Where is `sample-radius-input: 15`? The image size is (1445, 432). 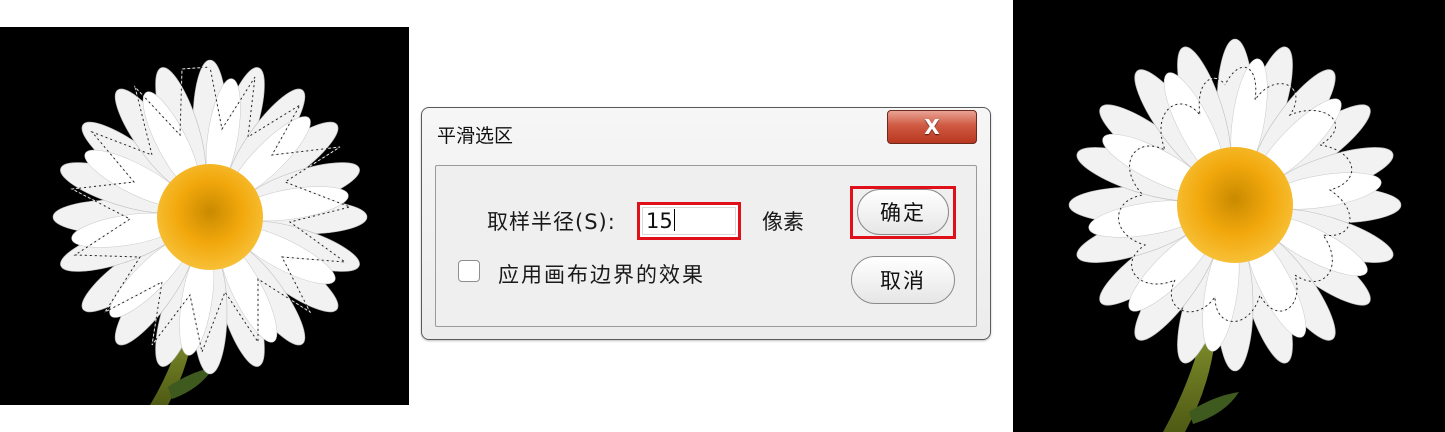 sample-radius-input: 15 is located at coordinates (689, 221).